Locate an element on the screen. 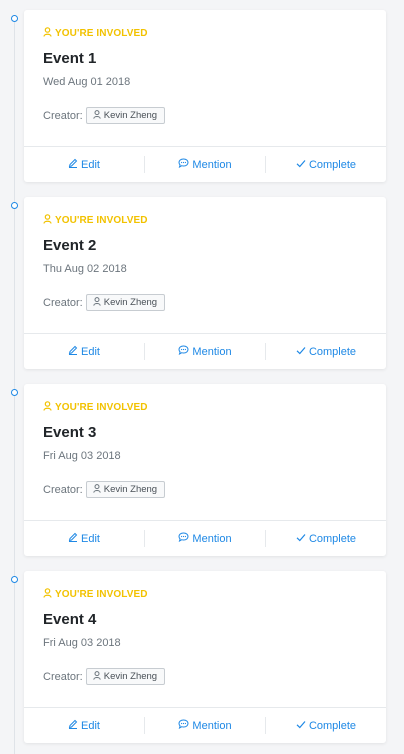 This screenshot has width=404, height=754. event-date: Thu Aug 02 2018 is located at coordinates (85, 269).